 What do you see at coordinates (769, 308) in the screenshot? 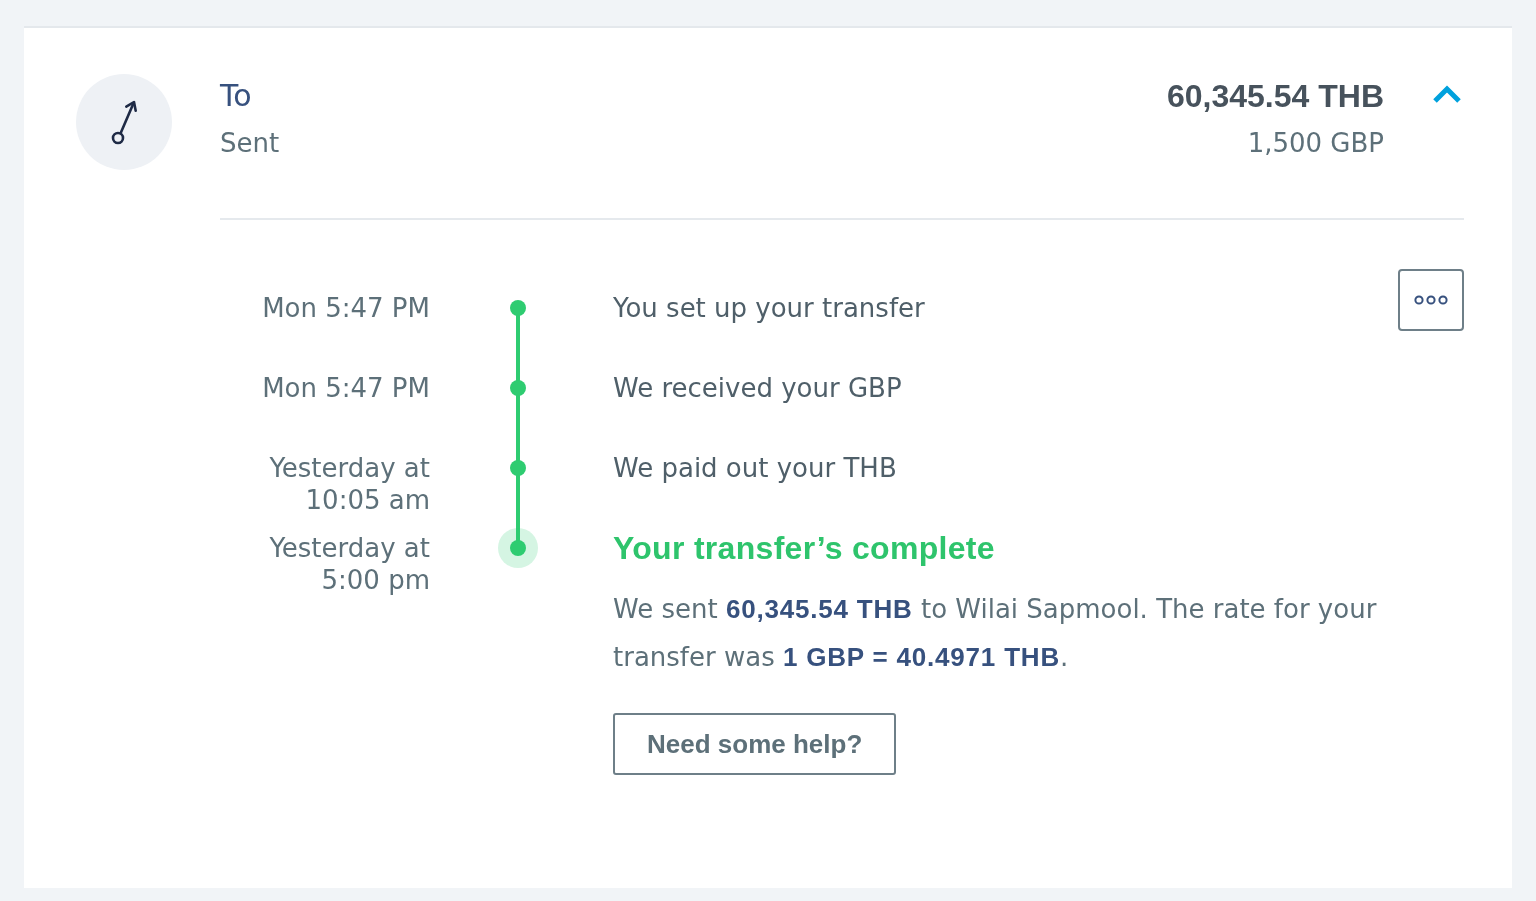
I see `event-title: You set up your transfer` at bounding box center [769, 308].